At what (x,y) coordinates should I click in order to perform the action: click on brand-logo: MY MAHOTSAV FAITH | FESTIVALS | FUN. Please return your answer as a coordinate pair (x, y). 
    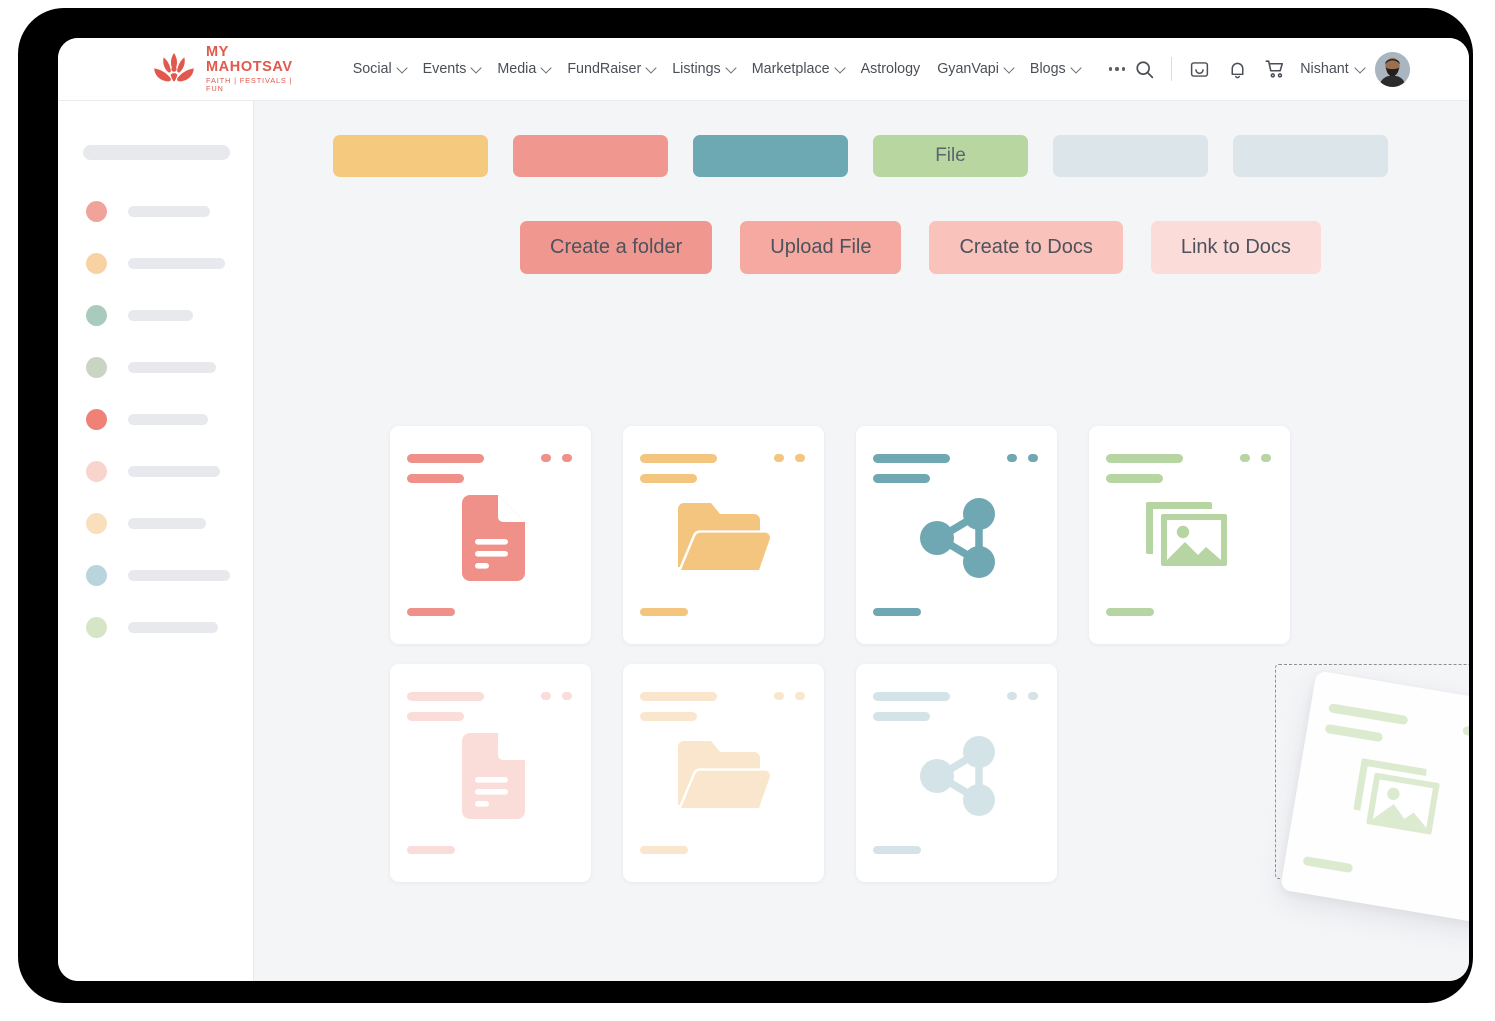
    Looking at the image, I should click on (222, 69).